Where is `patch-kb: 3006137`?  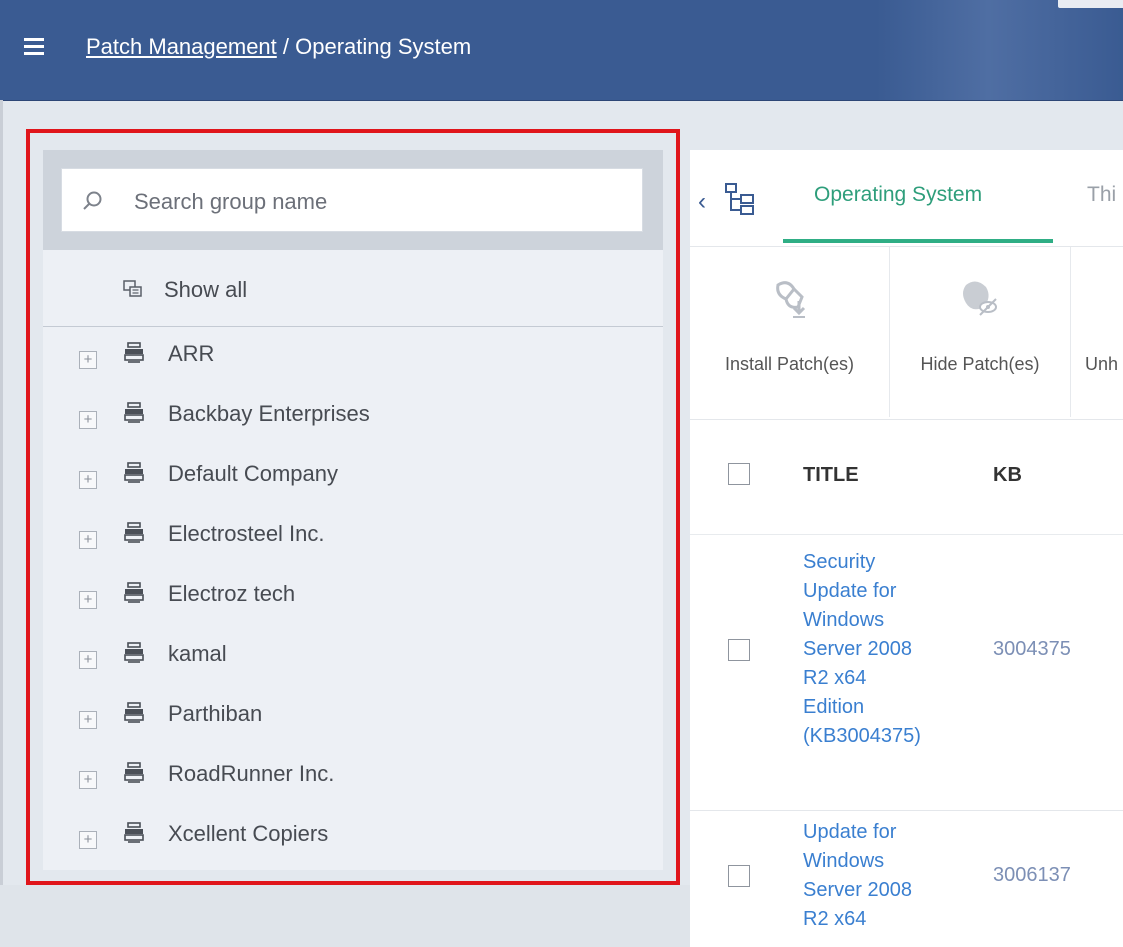
patch-kb: 3006137 is located at coordinates (1032, 875).